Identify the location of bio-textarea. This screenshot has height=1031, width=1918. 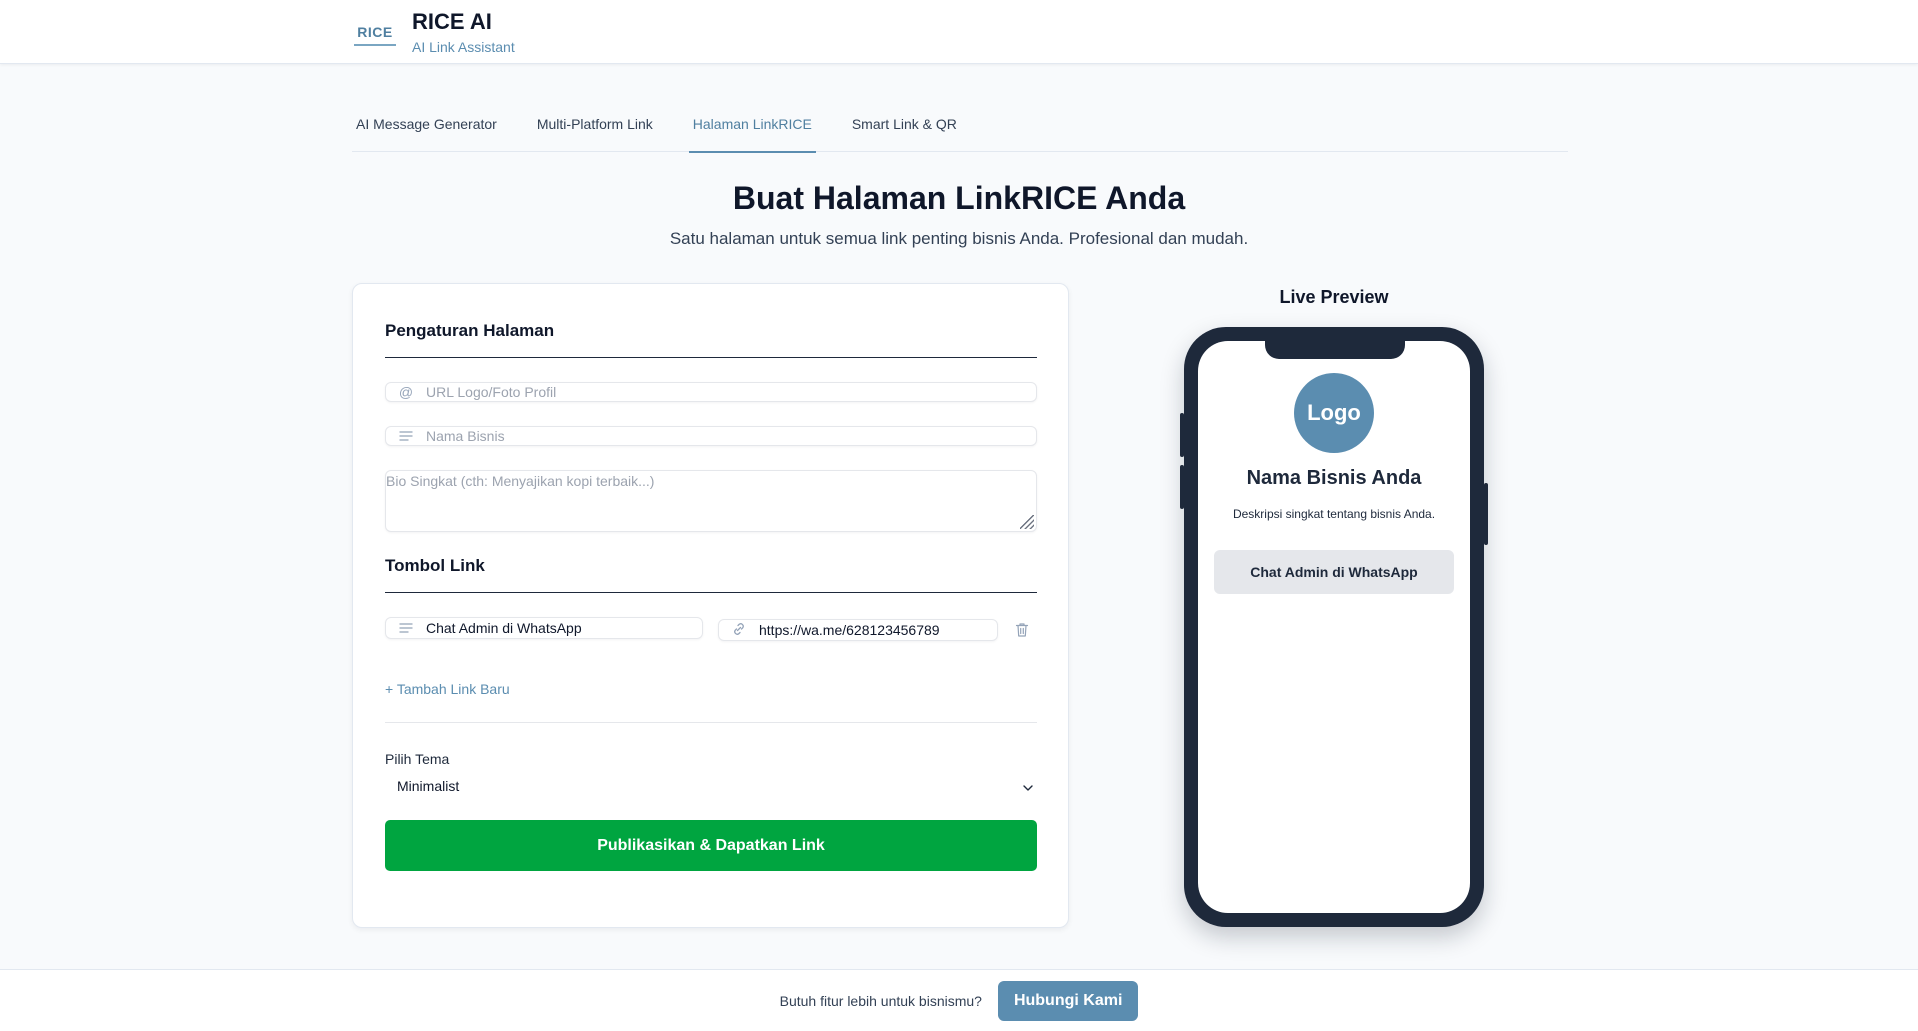
(711, 501).